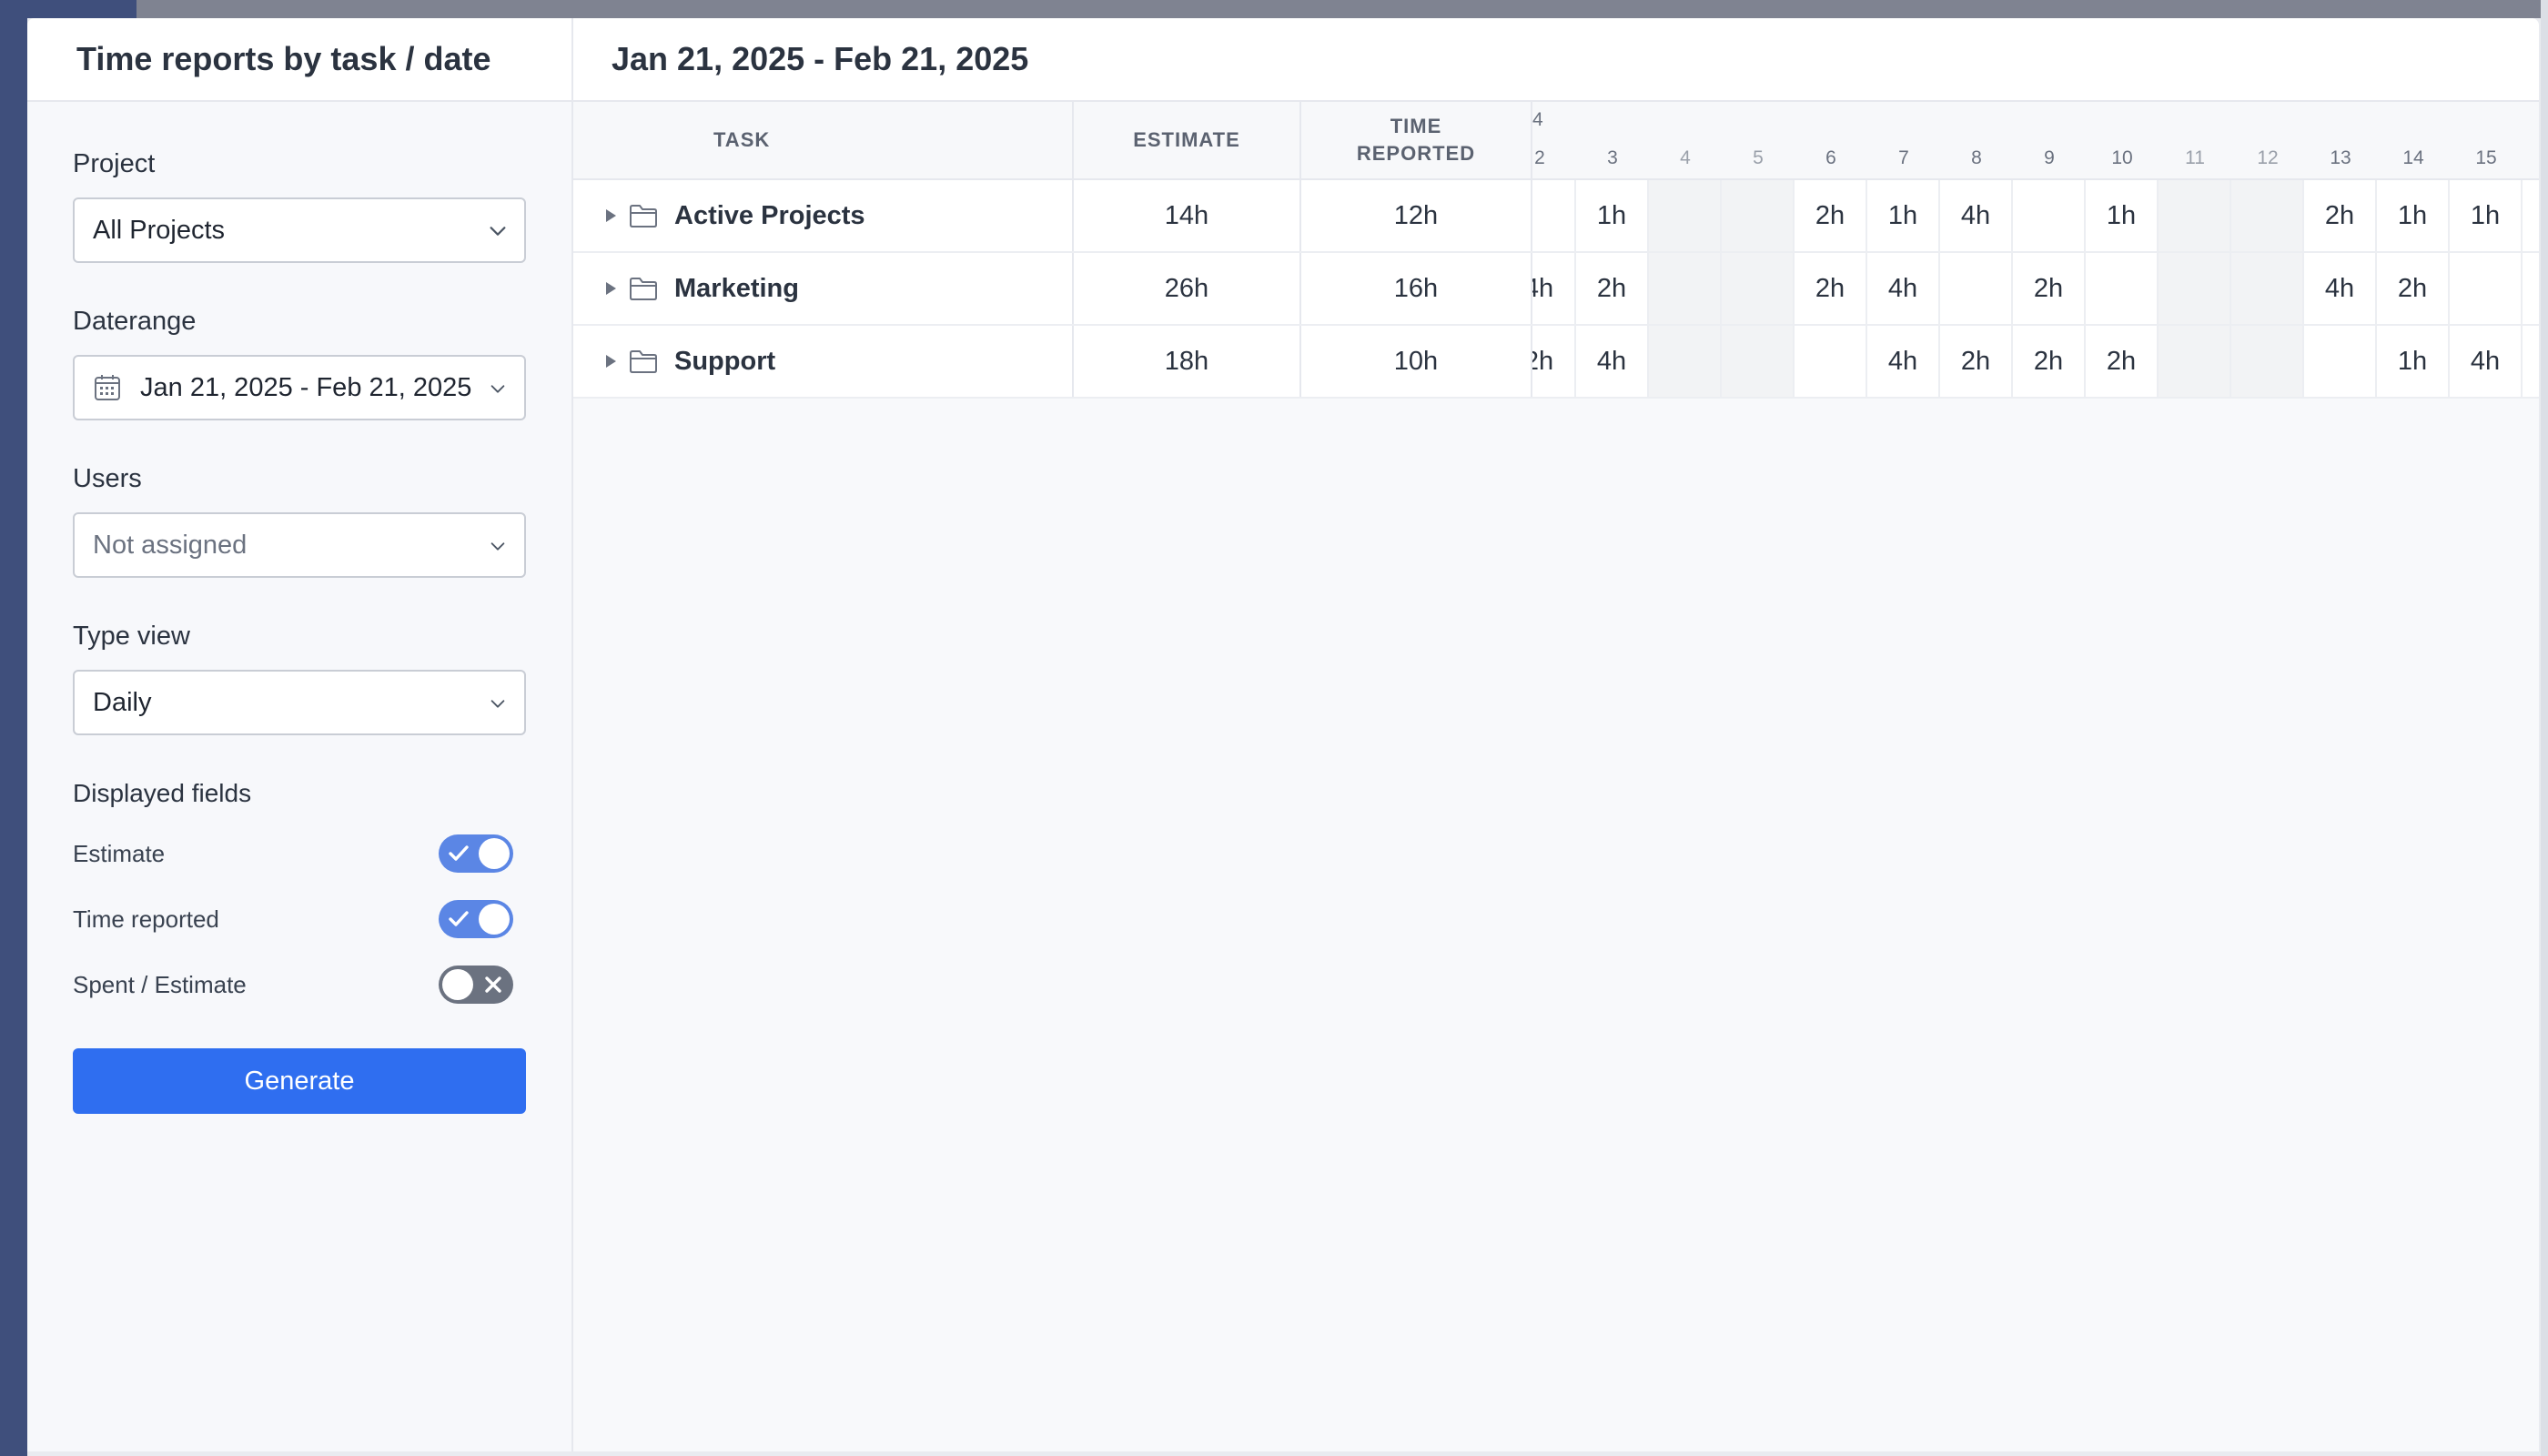  Describe the element at coordinates (2341, 158) in the screenshot. I see `day-header-13: 13` at that location.